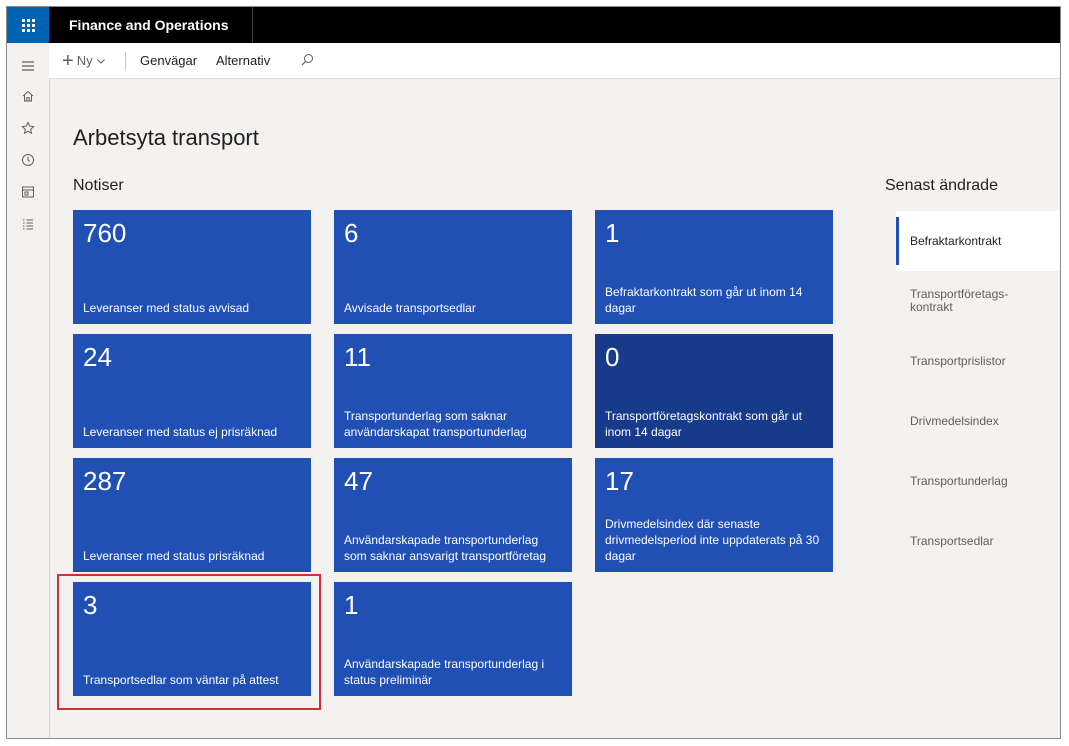 This screenshot has height=746, width=1069. I want to click on action-pane: + Ny Genvägar Alternativ, so click(554, 61).